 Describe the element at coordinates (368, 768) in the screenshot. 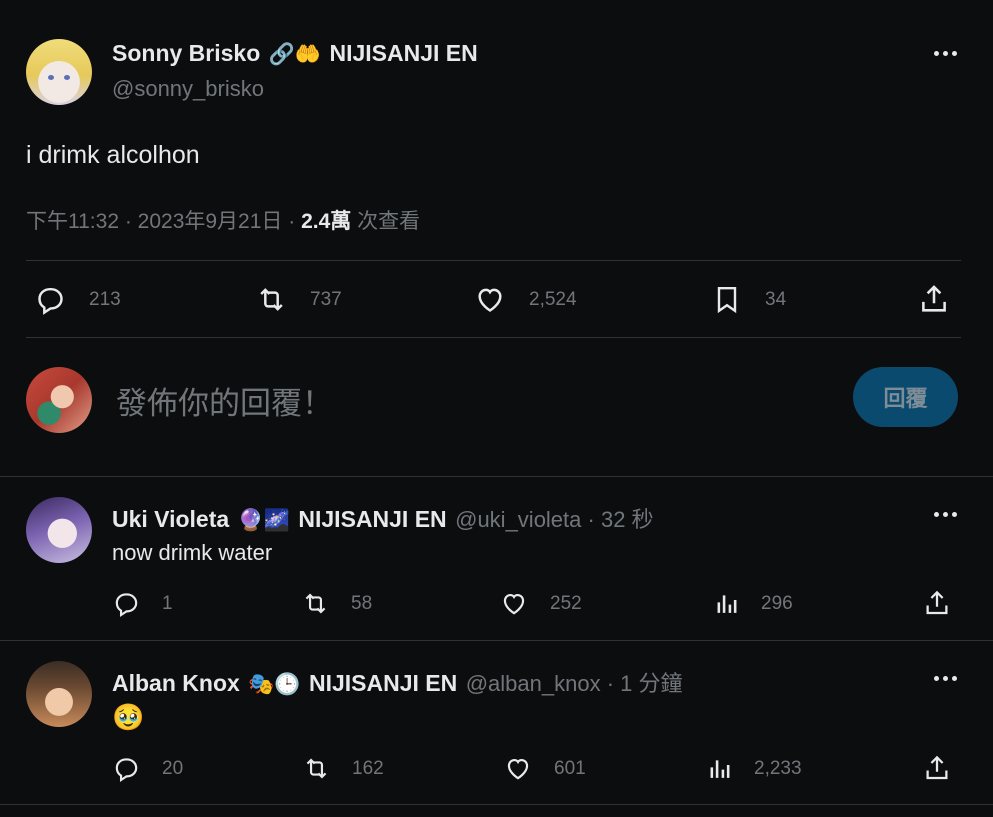

I see `retweet-count: 162` at that location.